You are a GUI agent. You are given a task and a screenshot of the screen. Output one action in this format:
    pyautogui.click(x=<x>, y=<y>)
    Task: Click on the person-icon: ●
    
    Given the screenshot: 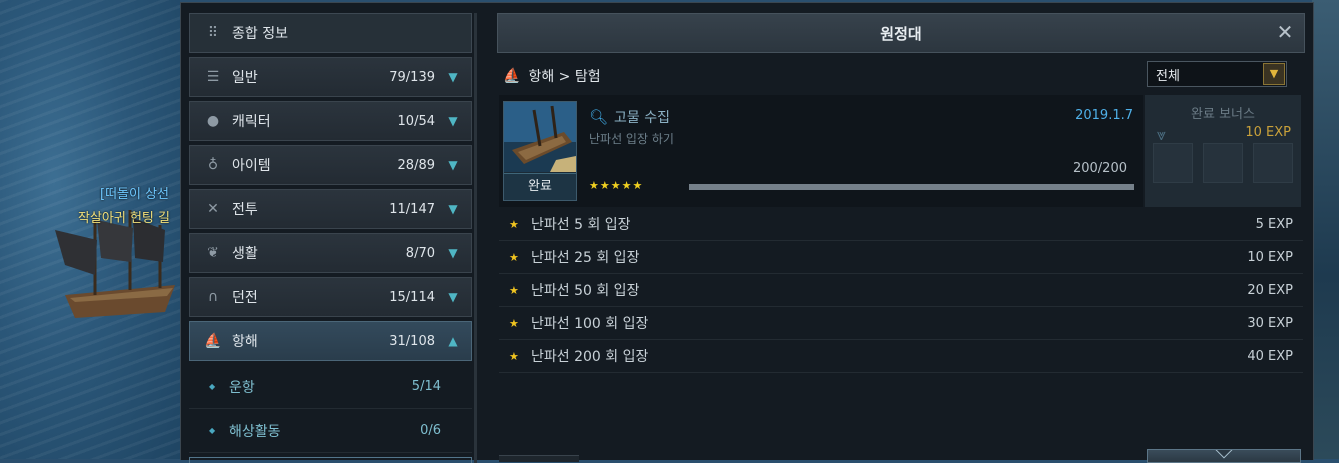 What is the action you would take?
    pyautogui.click(x=213, y=121)
    